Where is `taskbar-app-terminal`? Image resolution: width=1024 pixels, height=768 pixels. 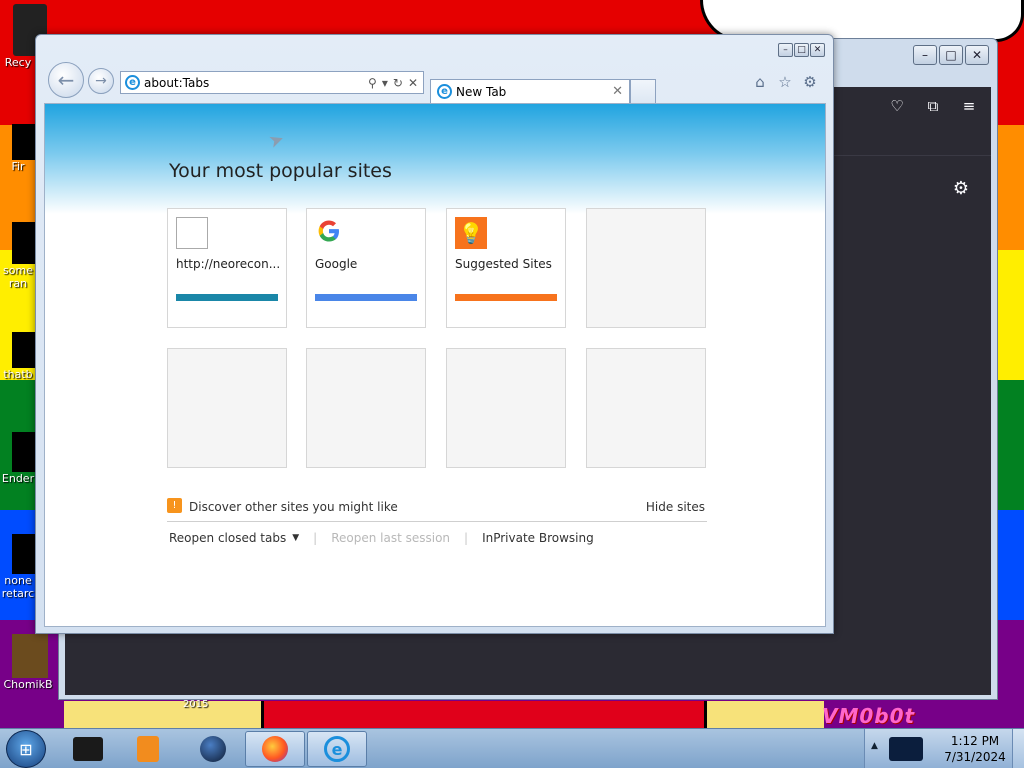 taskbar-app-terminal is located at coordinates (88, 749).